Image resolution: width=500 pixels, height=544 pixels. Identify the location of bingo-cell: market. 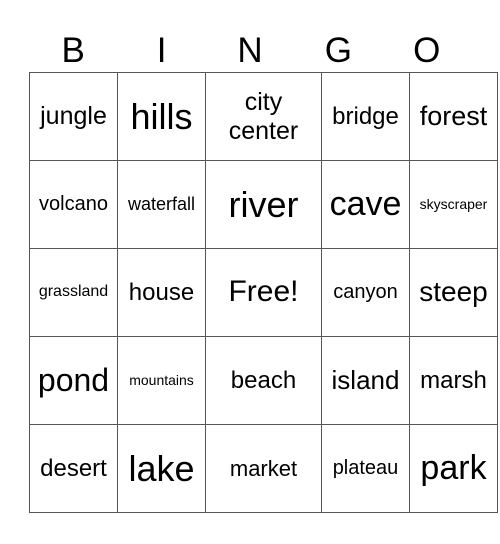
(263, 468).